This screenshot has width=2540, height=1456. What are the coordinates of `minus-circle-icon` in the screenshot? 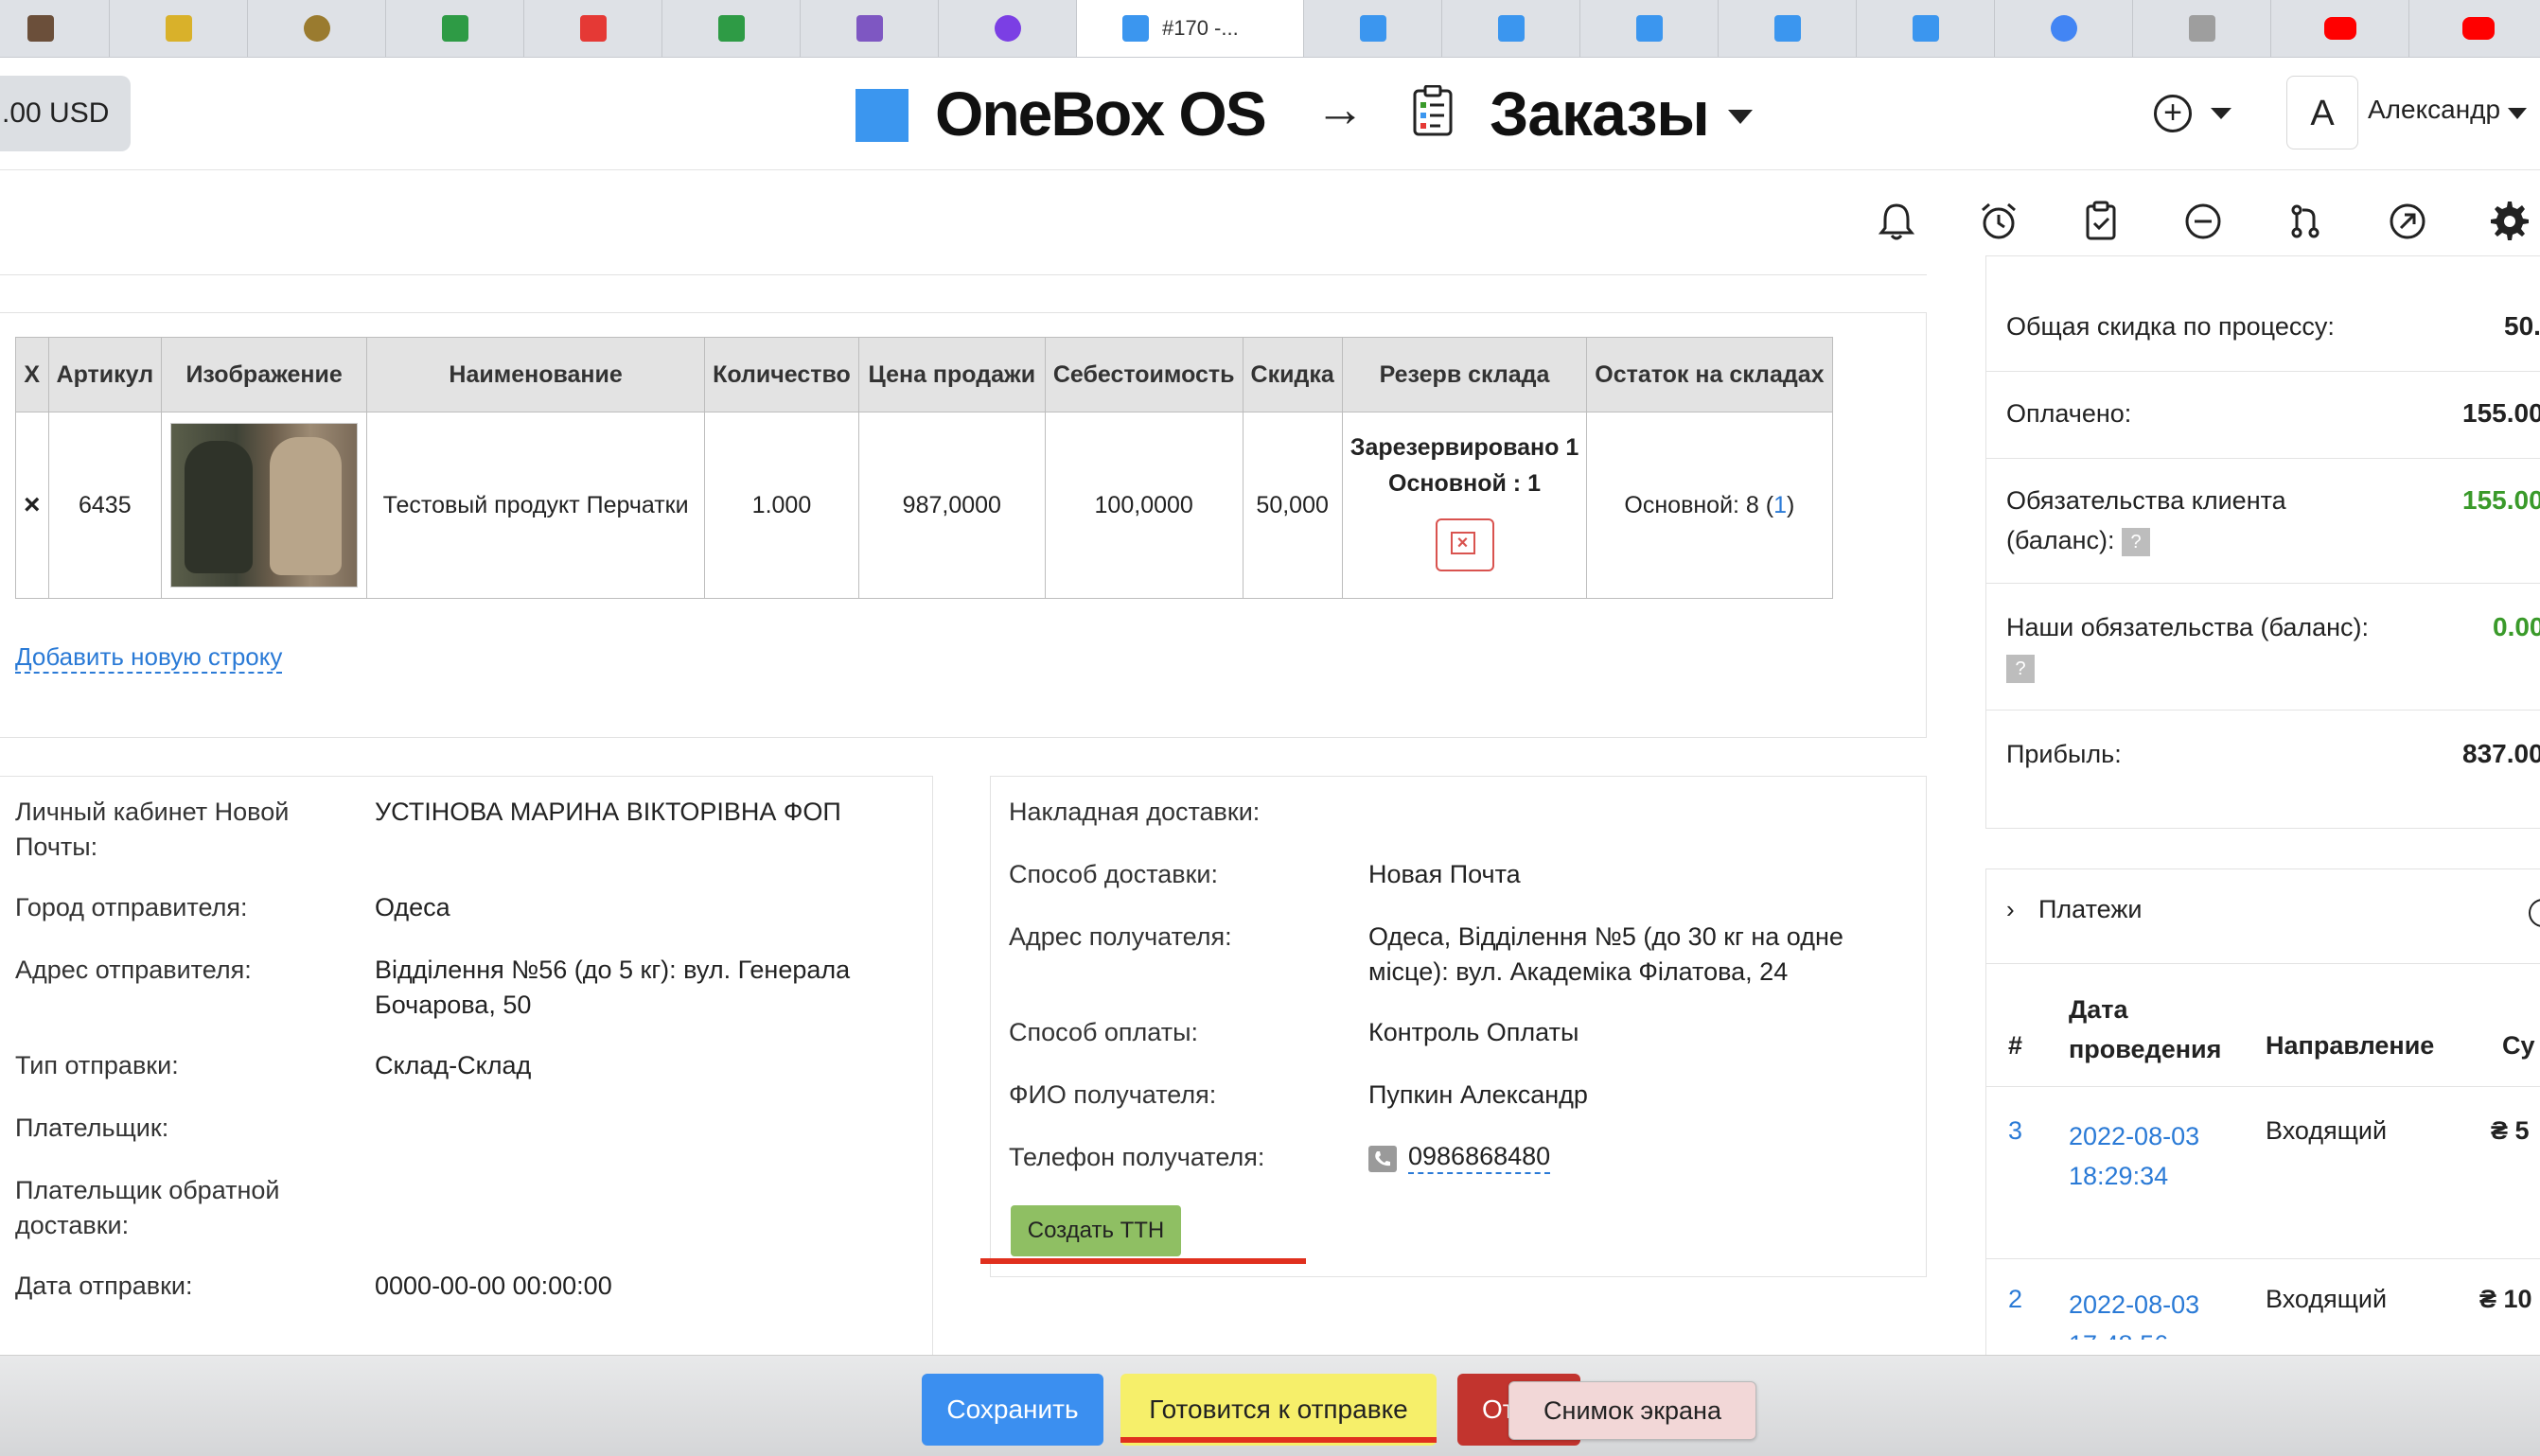 It's located at (2203, 221).